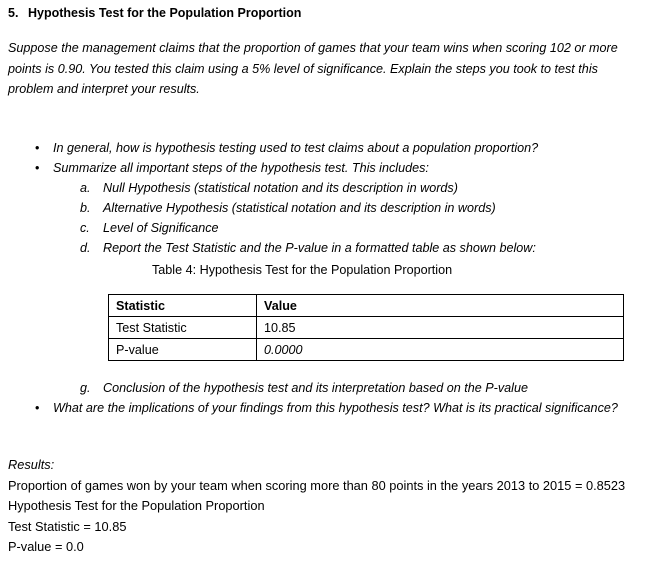  What do you see at coordinates (85, 188) in the screenshot?
I see `list-marker: a.` at bounding box center [85, 188].